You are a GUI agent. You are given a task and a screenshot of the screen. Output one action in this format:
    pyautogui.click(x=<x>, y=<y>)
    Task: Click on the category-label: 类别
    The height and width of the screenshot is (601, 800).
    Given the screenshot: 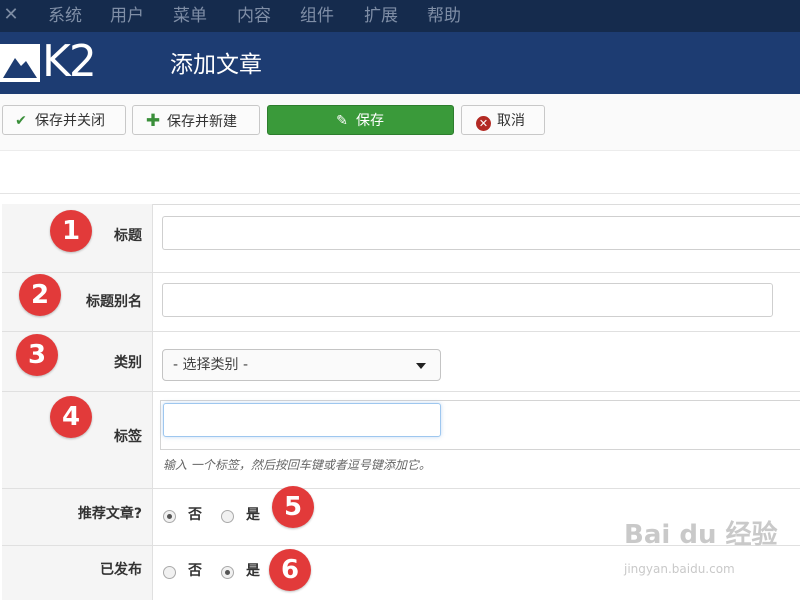 What is the action you would take?
    pyautogui.click(x=128, y=363)
    